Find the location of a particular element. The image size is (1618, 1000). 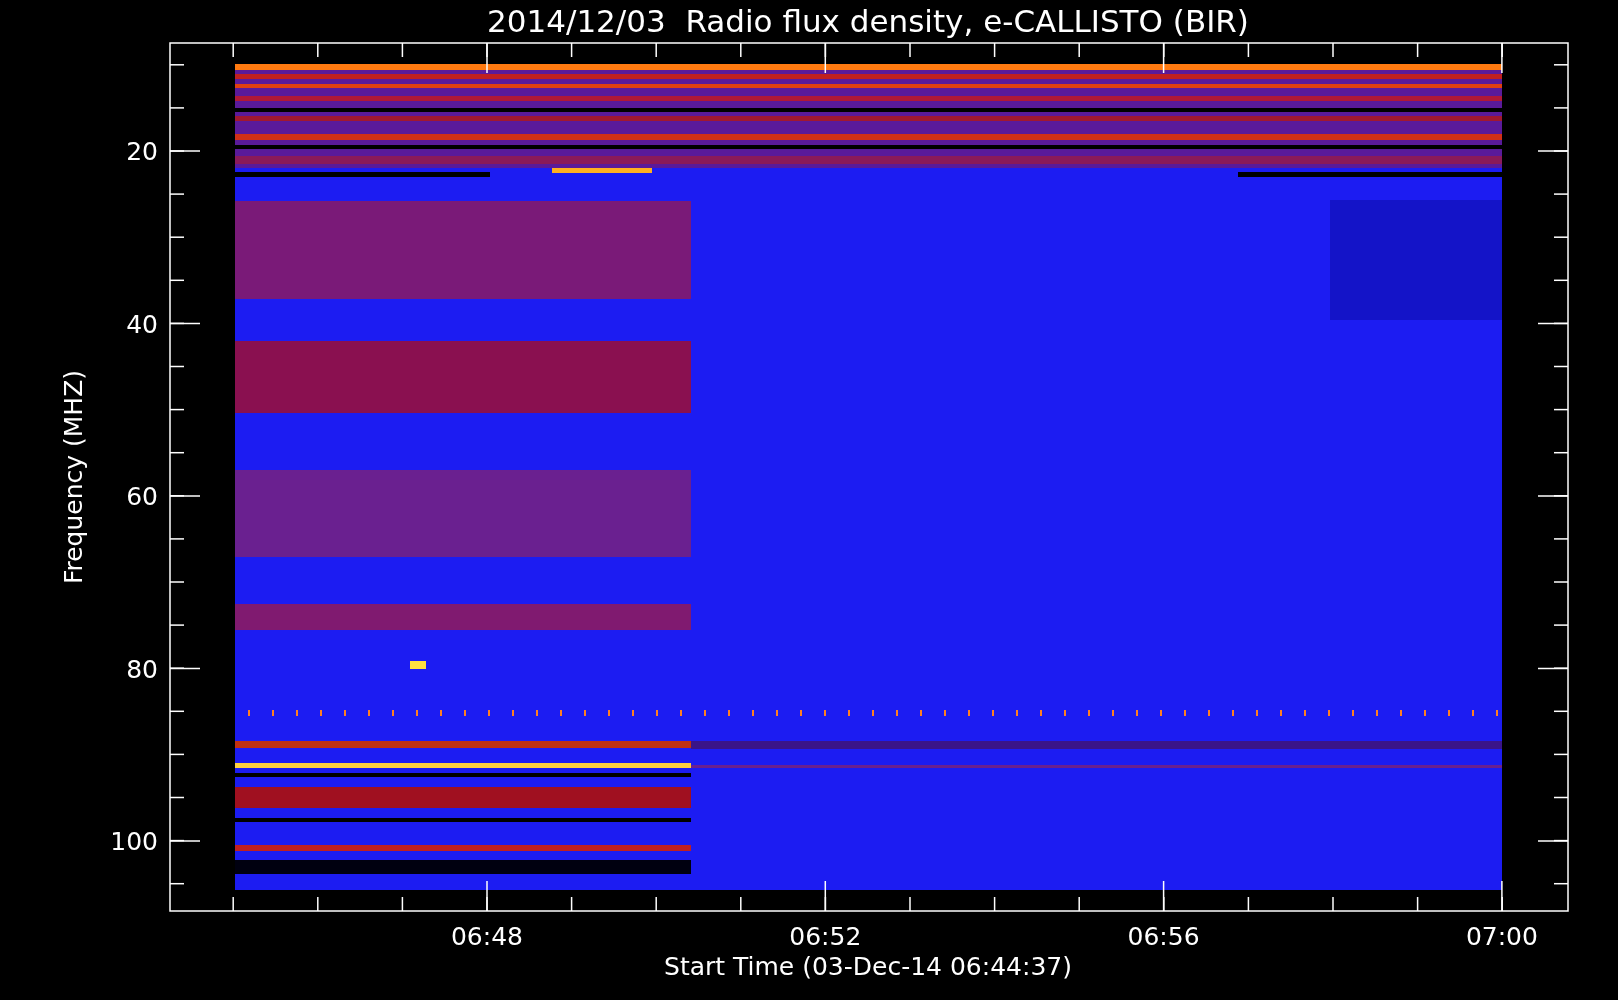

tick-label: 07:00 is located at coordinates (1501, 936).